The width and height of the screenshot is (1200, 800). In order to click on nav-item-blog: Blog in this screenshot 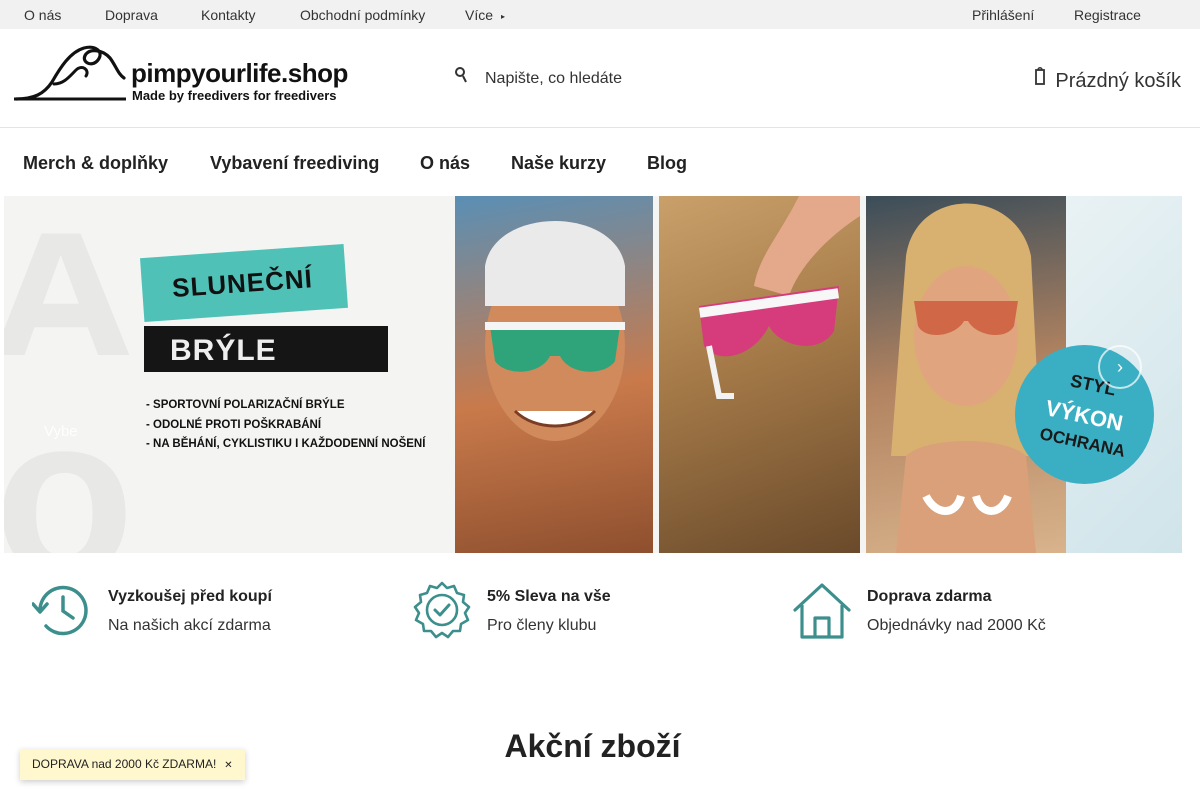, I will do `click(667, 163)`.